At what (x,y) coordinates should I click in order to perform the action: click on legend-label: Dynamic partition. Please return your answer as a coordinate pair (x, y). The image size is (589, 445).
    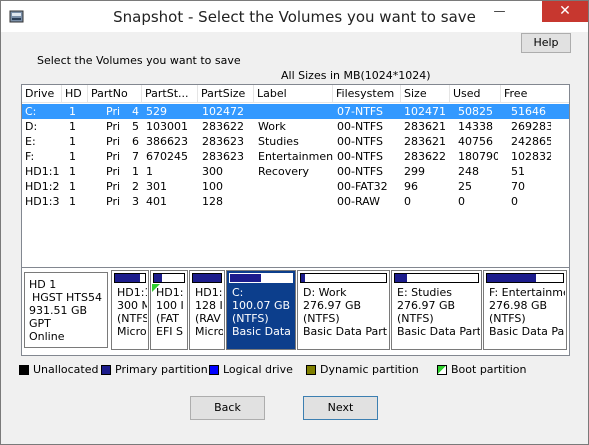
    Looking at the image, I should click on (369, 369).